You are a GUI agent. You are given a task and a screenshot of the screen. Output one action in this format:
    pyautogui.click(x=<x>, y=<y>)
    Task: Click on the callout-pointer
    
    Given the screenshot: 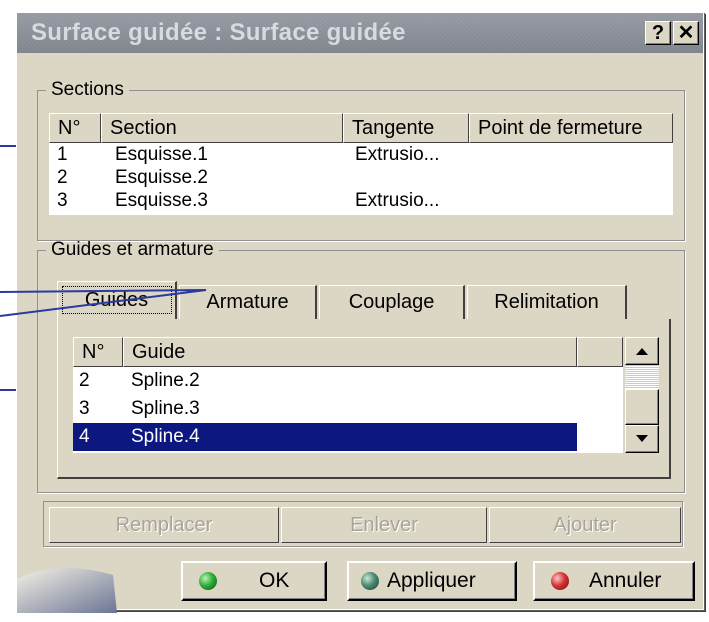 What is the action you would take?
    pyautogui.click(x=103, y=303)
    